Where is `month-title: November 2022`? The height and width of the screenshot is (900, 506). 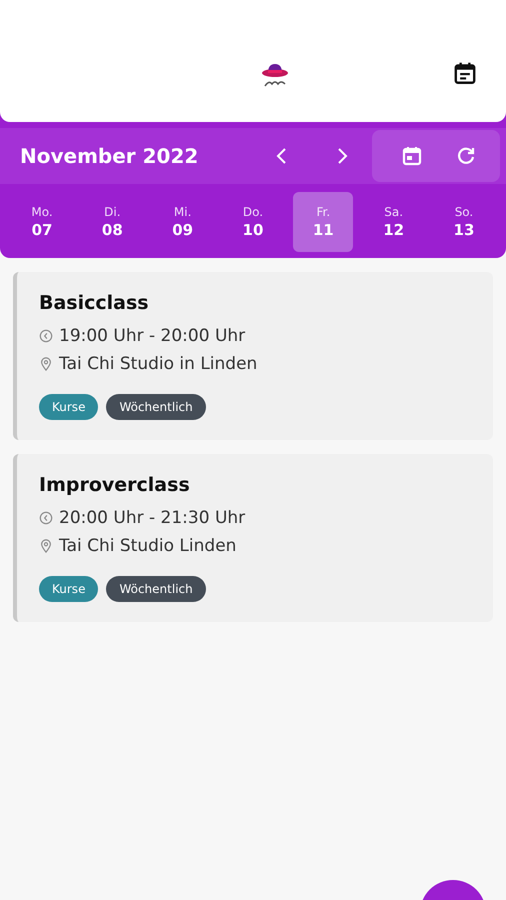
month-title: November 2022 is located at coordinates (110, 156).